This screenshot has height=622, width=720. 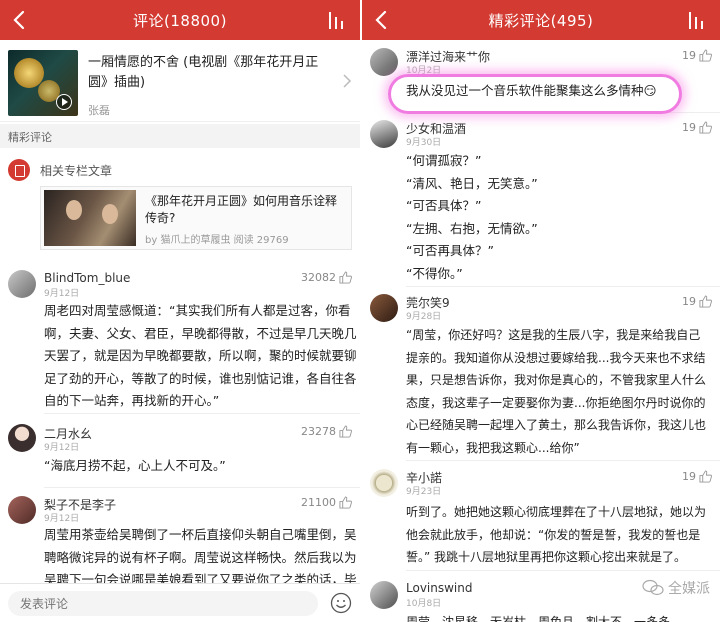 I want to click on comment-line: 听到了。她把她这颗心彻底埋葬在了十八层地狱，她以为, so click(x=556, y=512).